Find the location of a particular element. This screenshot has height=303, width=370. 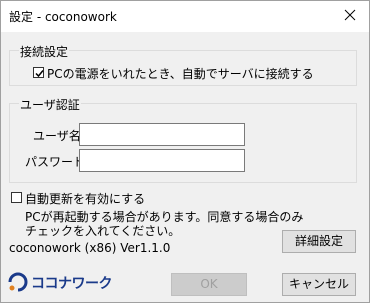

logo-mark-icon is located at coordinates (18, 282).